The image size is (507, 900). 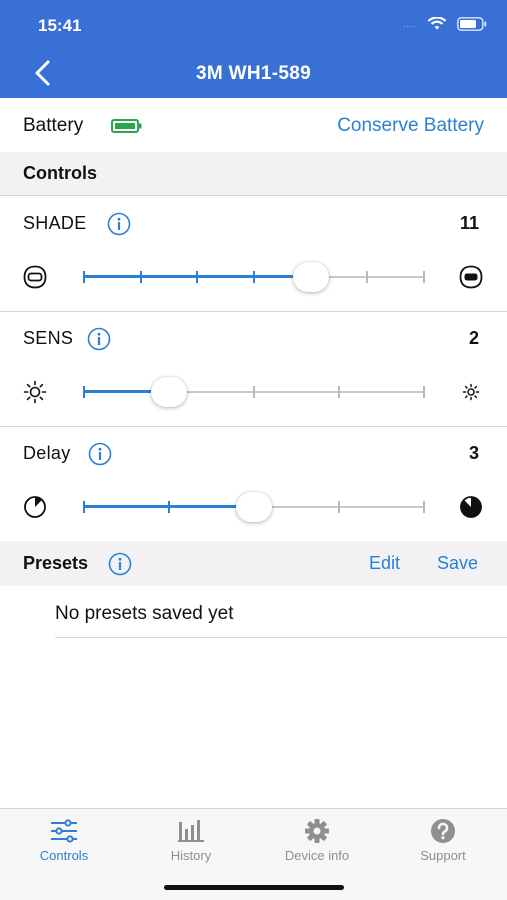 What do you see at coordinates (443, 831) in the screenshot?
I see `question-circle-icon` at bounding box center [443, 831].